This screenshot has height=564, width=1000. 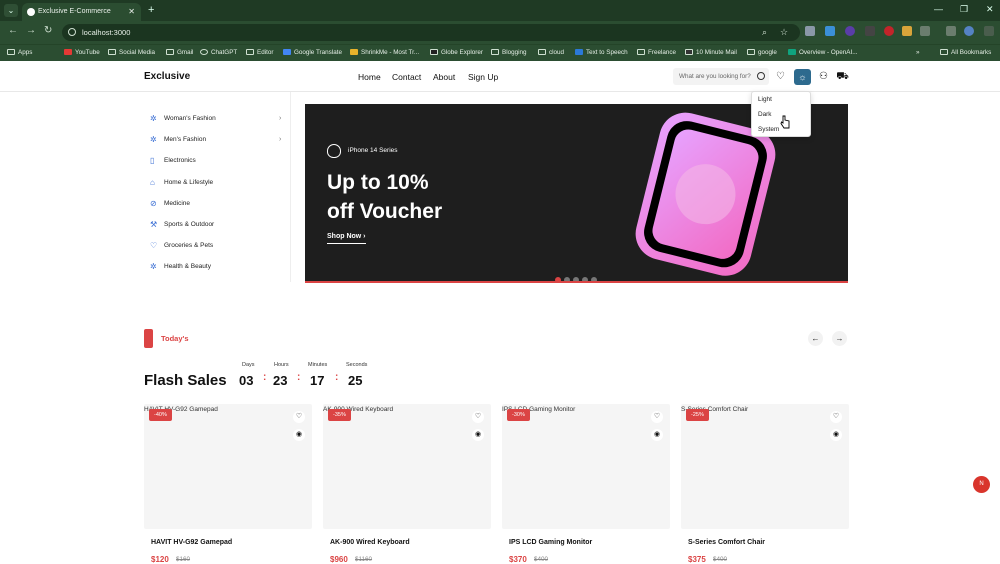 I want to click on product-card: AK-900 Wired Keyboard -35% ♡ ◉, so click(x=407, y=466).